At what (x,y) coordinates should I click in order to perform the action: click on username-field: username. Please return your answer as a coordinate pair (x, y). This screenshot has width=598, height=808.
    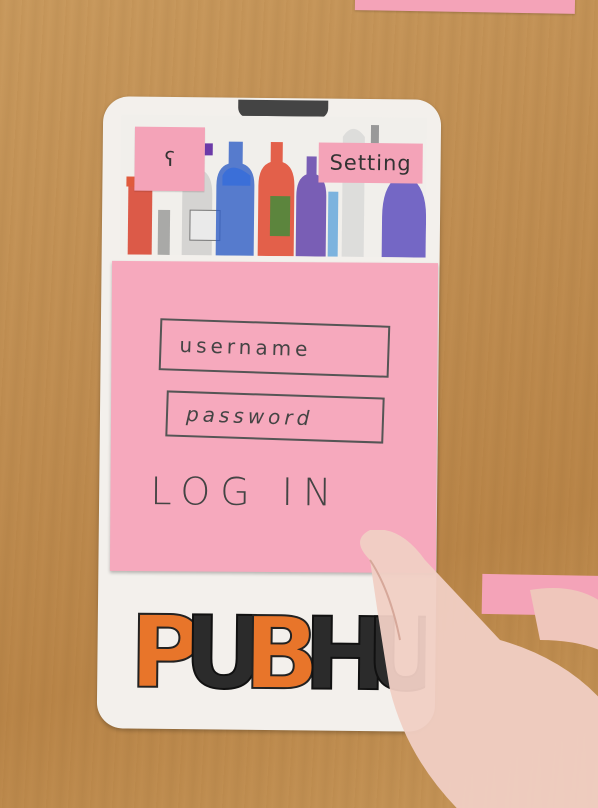
    Looking at the image, I should click on (274, 348).